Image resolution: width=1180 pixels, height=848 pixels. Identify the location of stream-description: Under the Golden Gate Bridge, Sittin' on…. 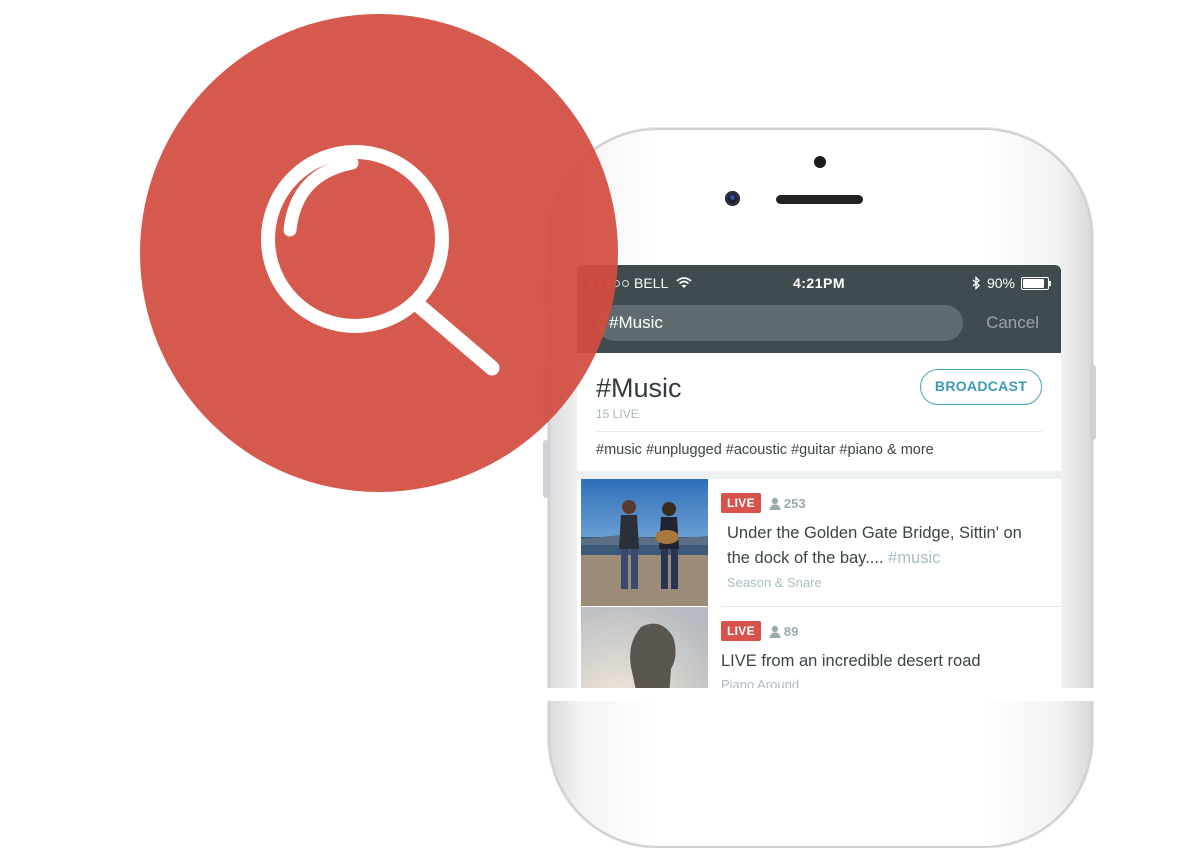
(884, 546).